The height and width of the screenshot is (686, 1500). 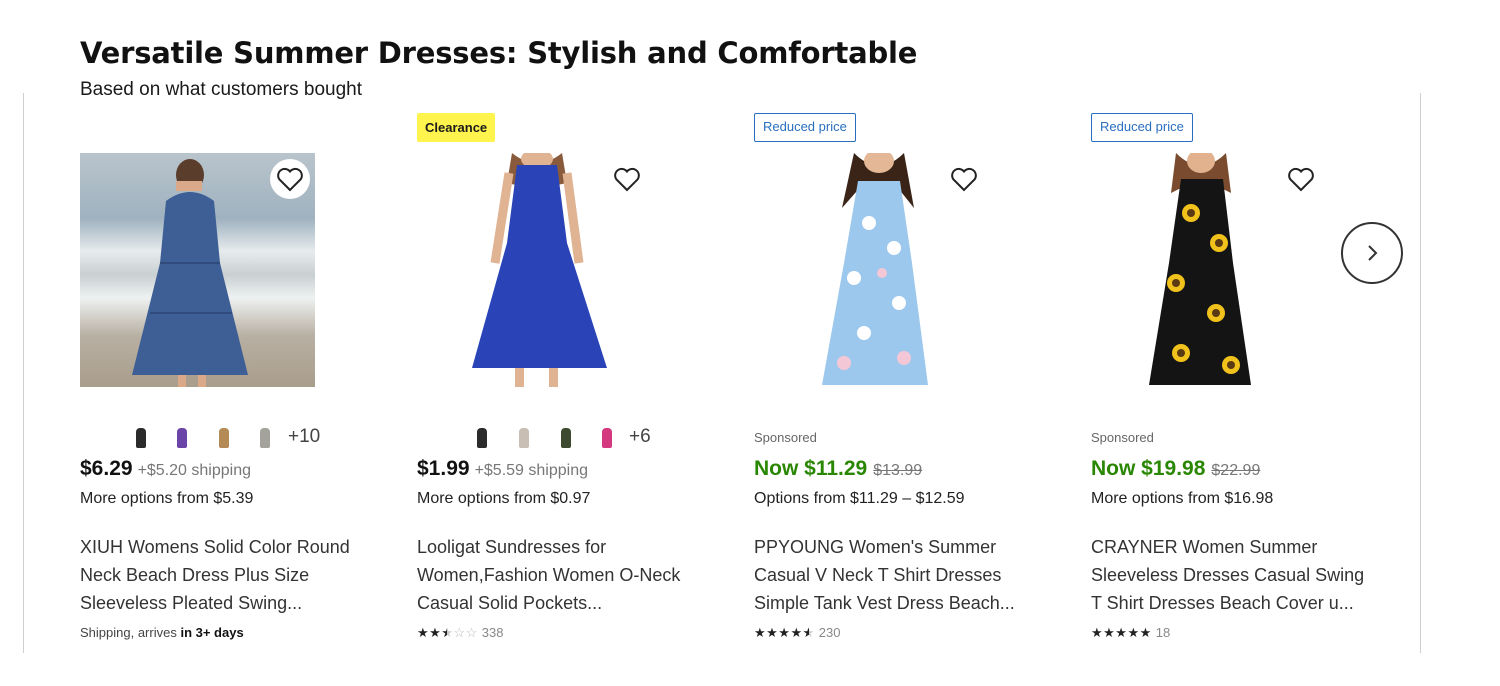 I want to click on delivery-prefix: Shipping, arrives, so click(x=128, y=632).